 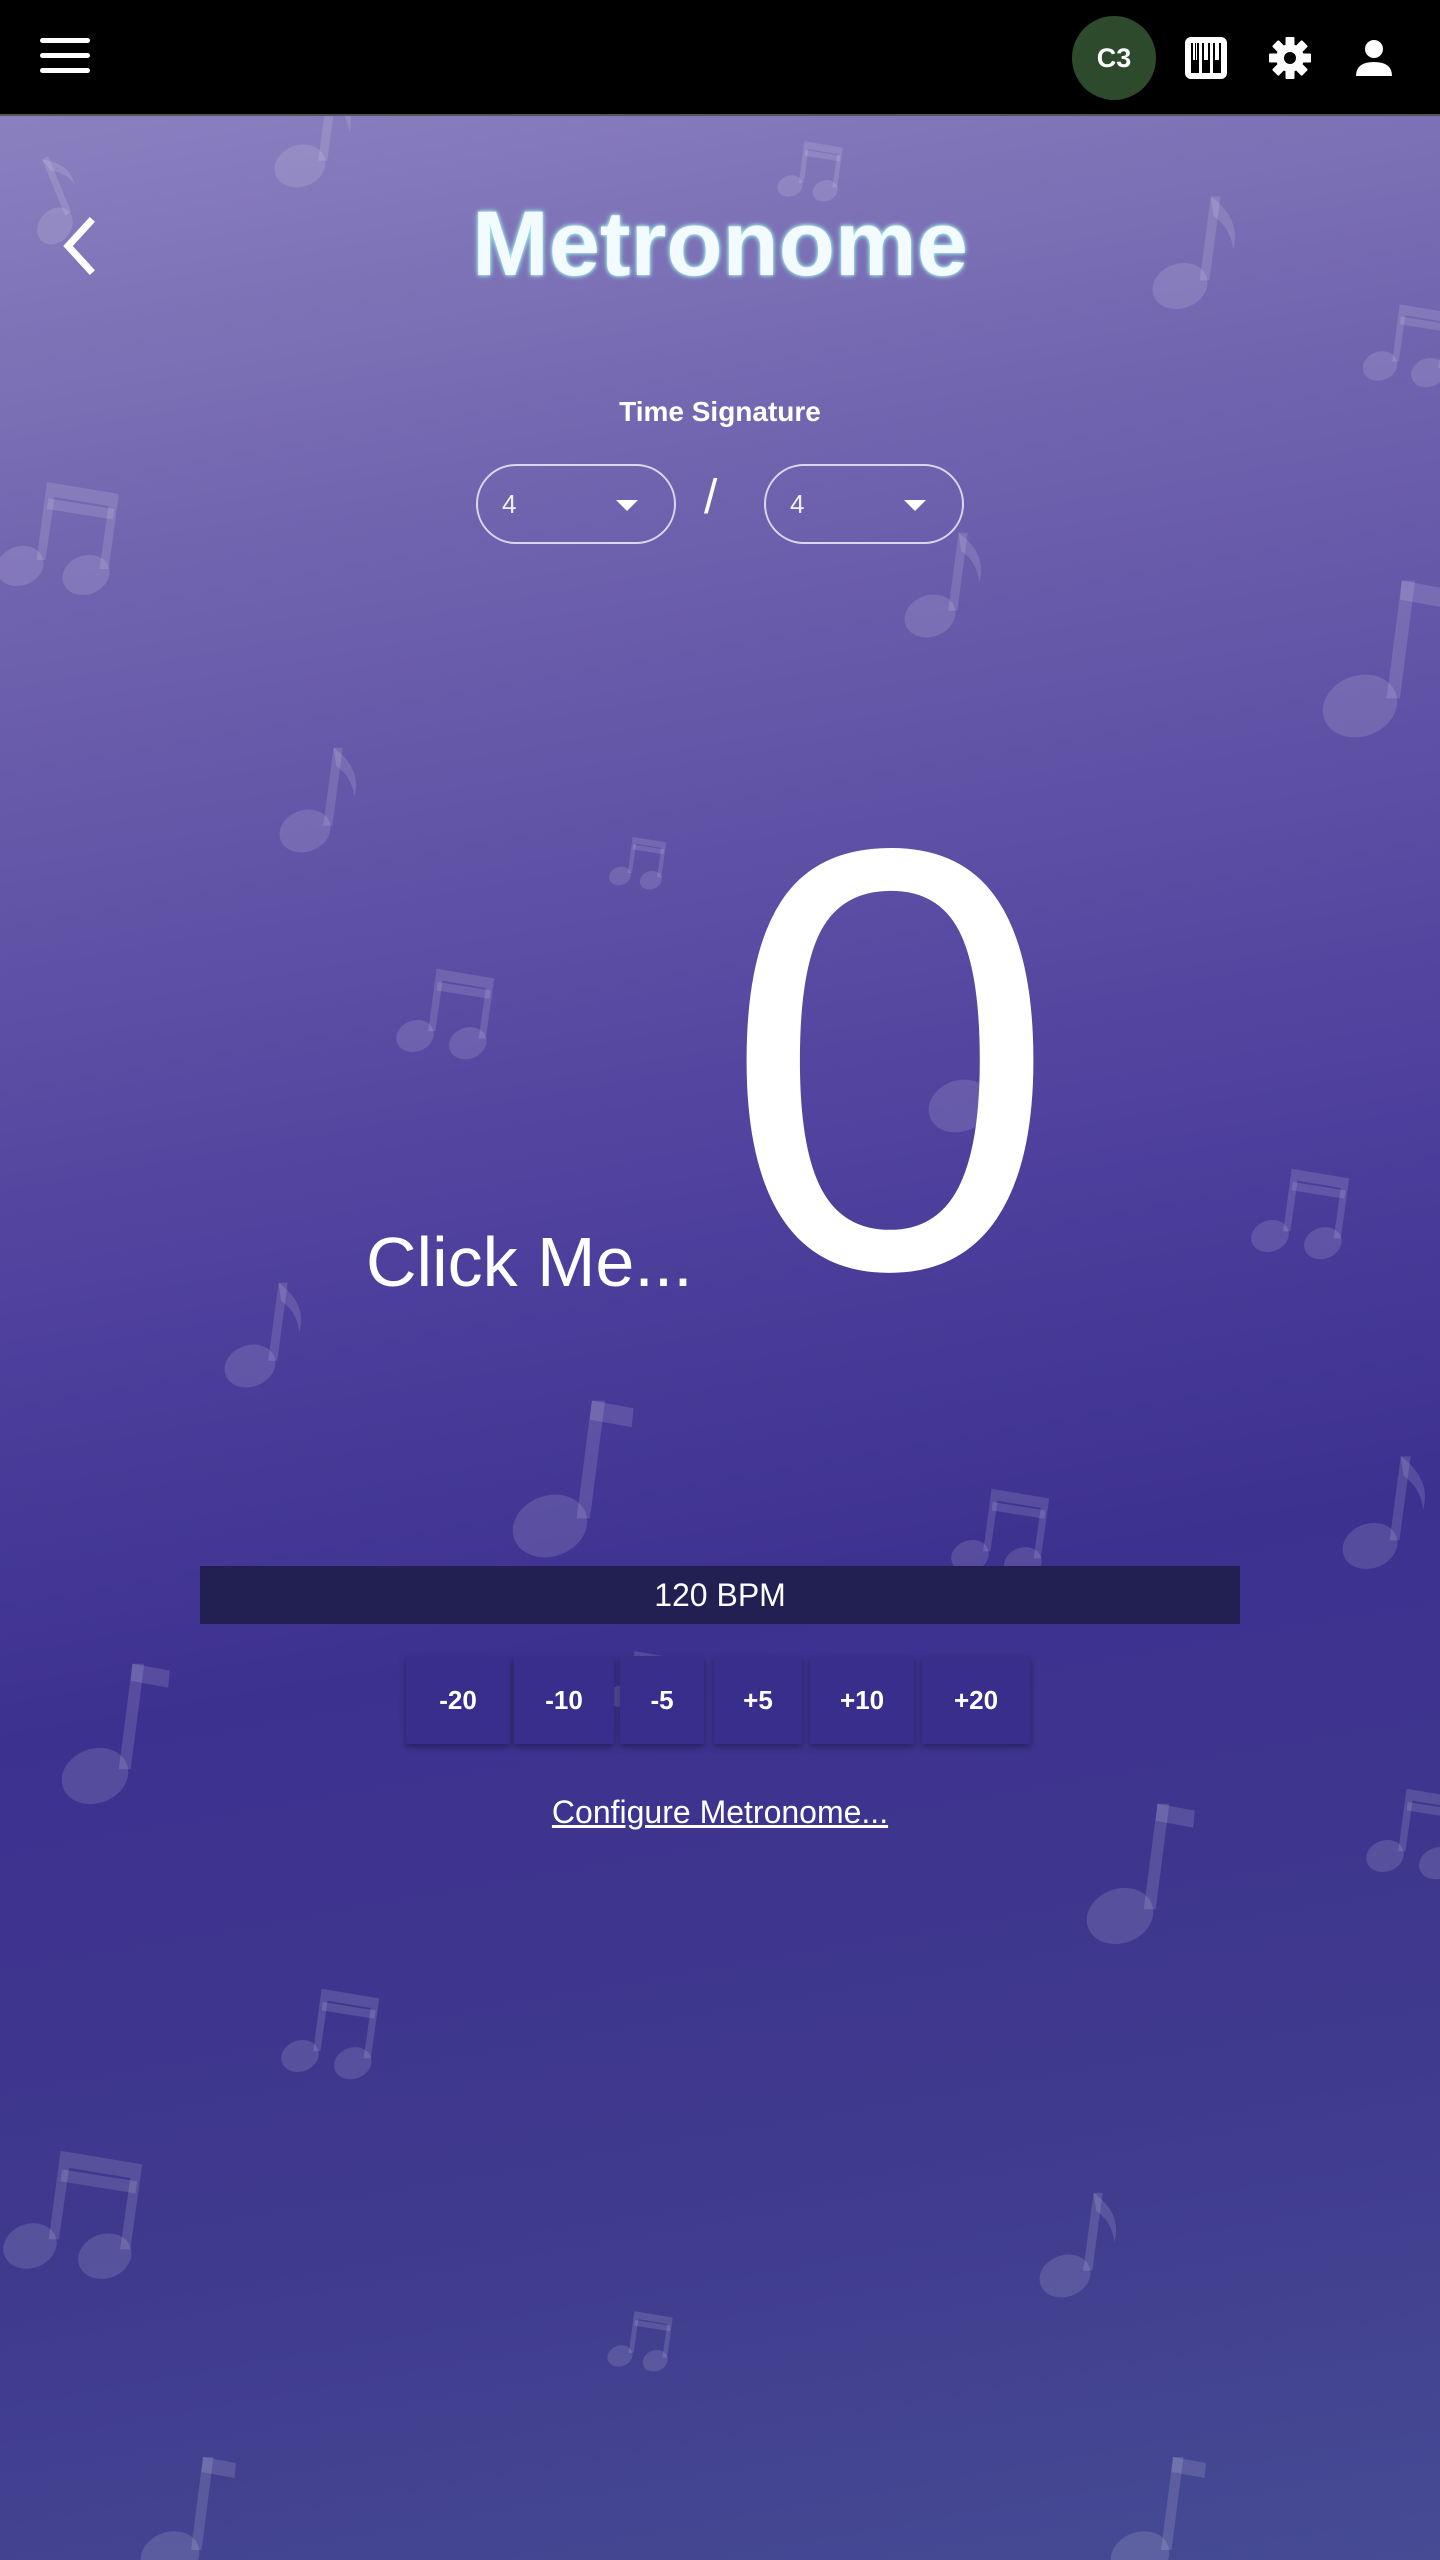 What do you see at coordinates (576, 504) in the screenshot?
I see `beats-per-measure-select: 4` at bounding box center [576, 504].